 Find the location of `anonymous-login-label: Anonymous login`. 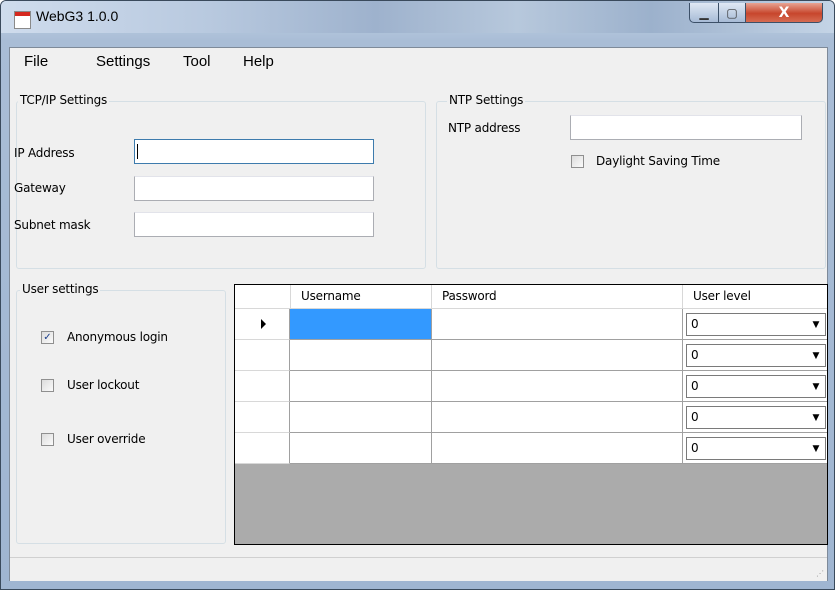

anonymous-login-label: Anonymous login is located at coordinates (117, 337).